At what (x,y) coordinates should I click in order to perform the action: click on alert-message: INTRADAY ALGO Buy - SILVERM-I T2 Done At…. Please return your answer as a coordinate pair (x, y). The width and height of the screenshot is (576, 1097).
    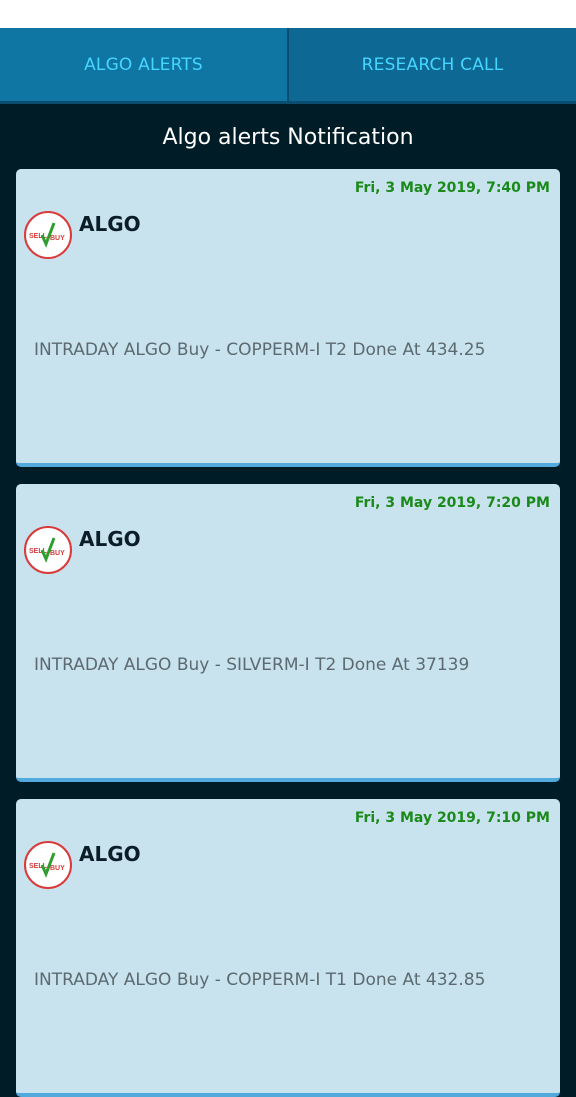
    Looking at the image, I should click on (252, 665).